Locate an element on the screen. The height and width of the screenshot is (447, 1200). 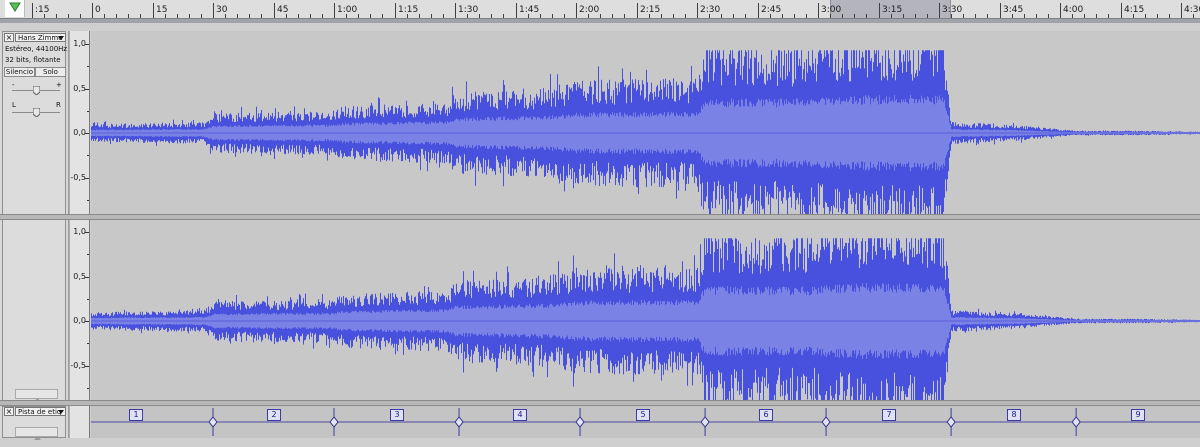
channel1-amplitude-scale: 1,0 0,5 0,0 -0,5 is located at coordinates (79, 123).